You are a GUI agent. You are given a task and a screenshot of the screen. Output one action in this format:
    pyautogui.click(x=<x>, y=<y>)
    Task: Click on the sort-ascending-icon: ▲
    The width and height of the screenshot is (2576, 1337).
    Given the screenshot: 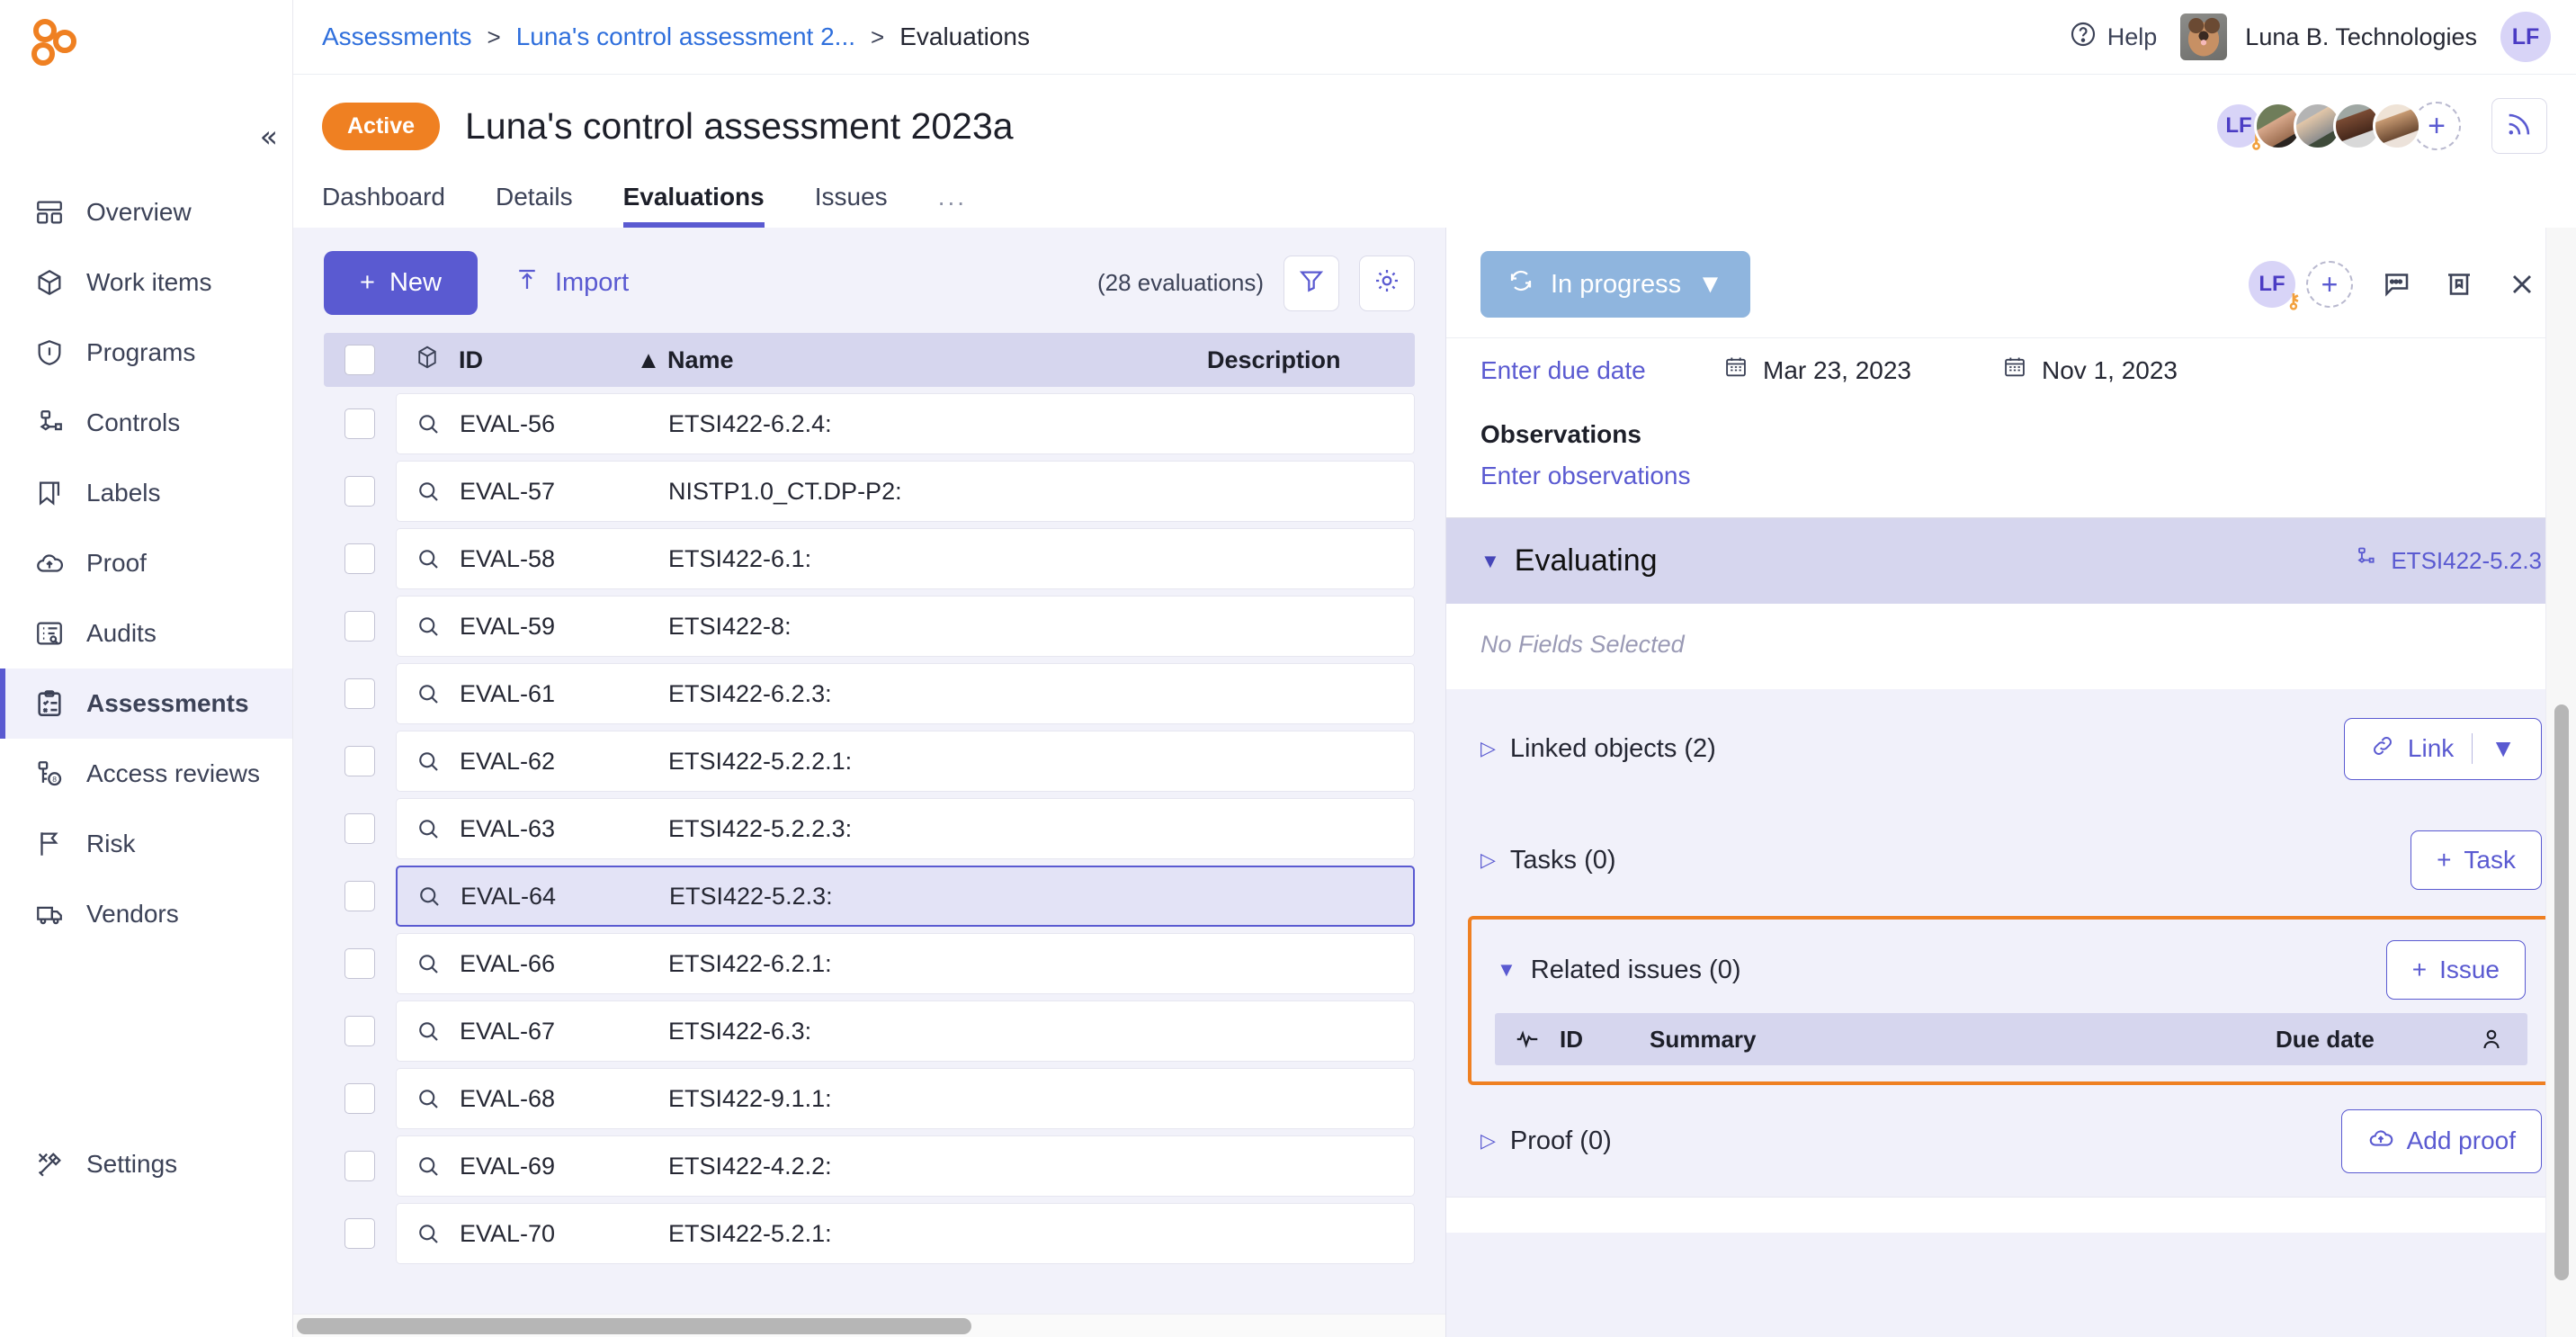 What is the action you would take?
    pyautogui.click(x=648, y=360)
    